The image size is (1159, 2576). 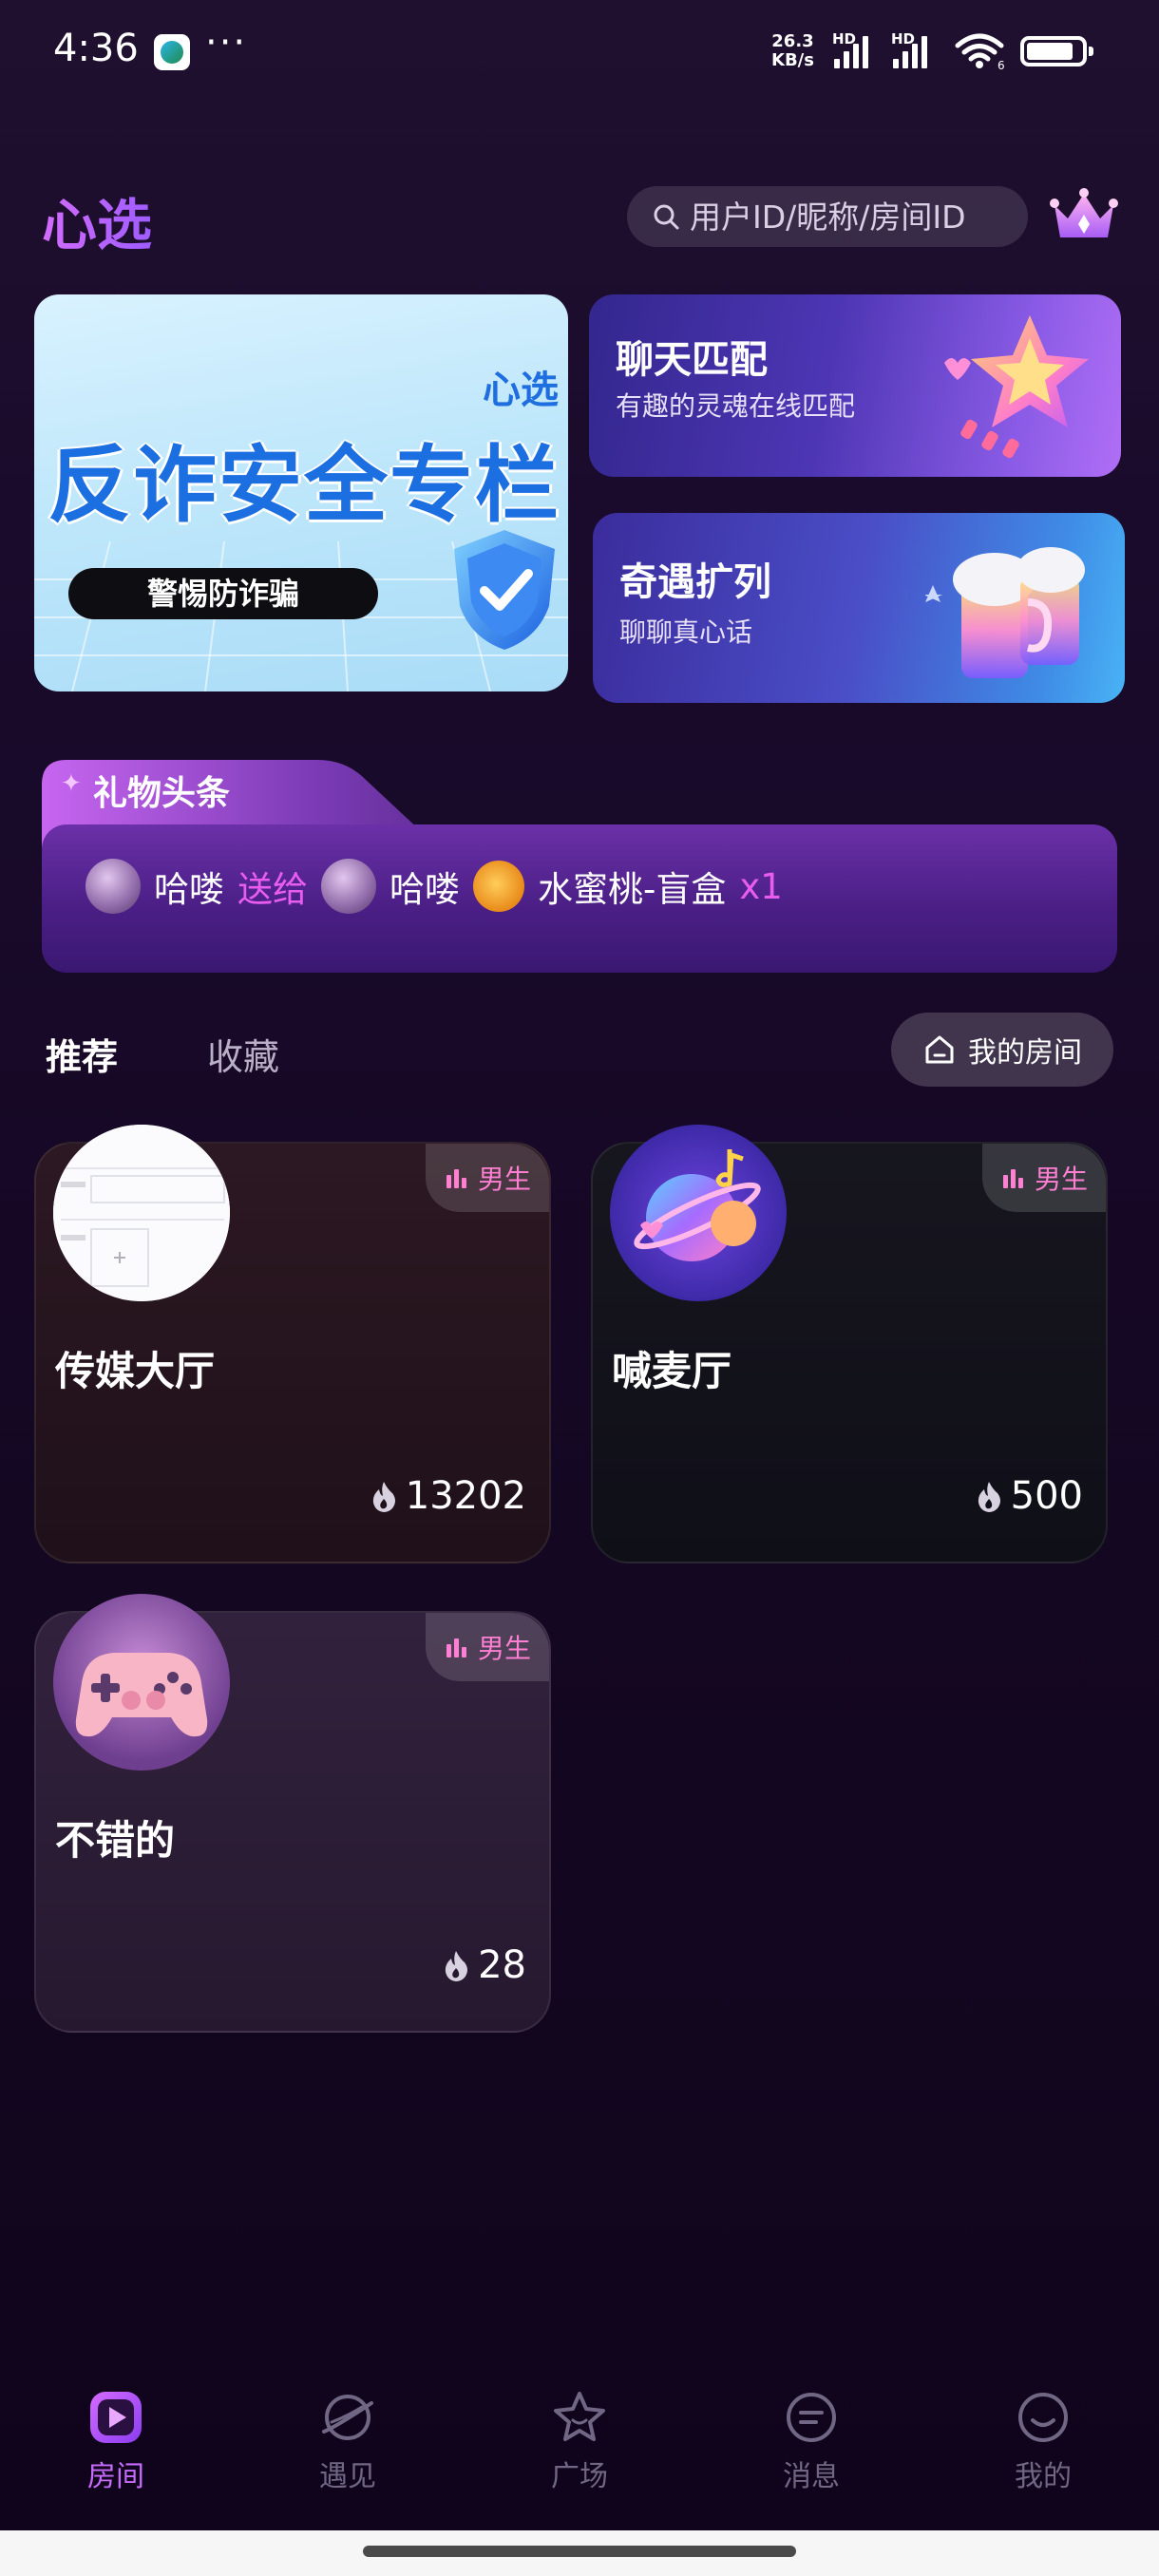 What do you see at coordinates (686, 632) in the screenshot?
I see `encounter-subtitle: 聊聊真心话` at bounding box center [686, 632].